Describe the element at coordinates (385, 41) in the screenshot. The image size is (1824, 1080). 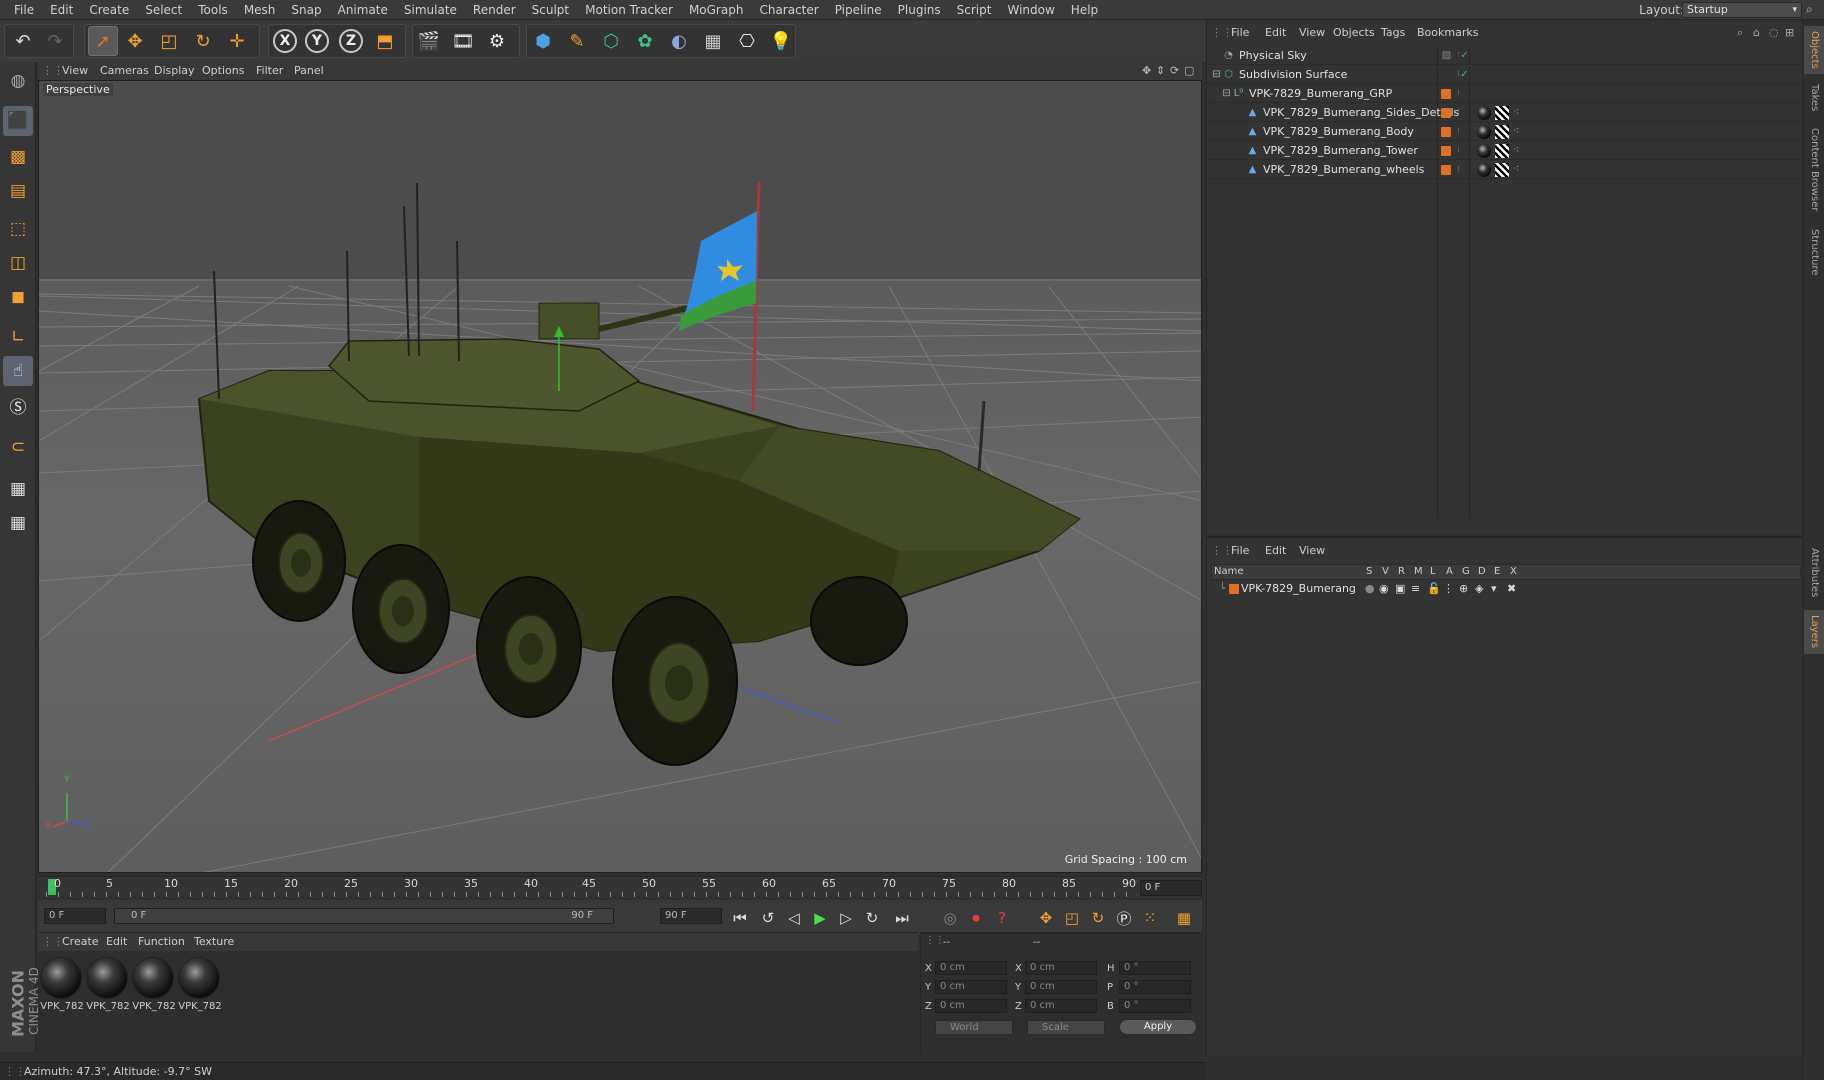
I see `coordinate-system-icon: ⬒` at that location.